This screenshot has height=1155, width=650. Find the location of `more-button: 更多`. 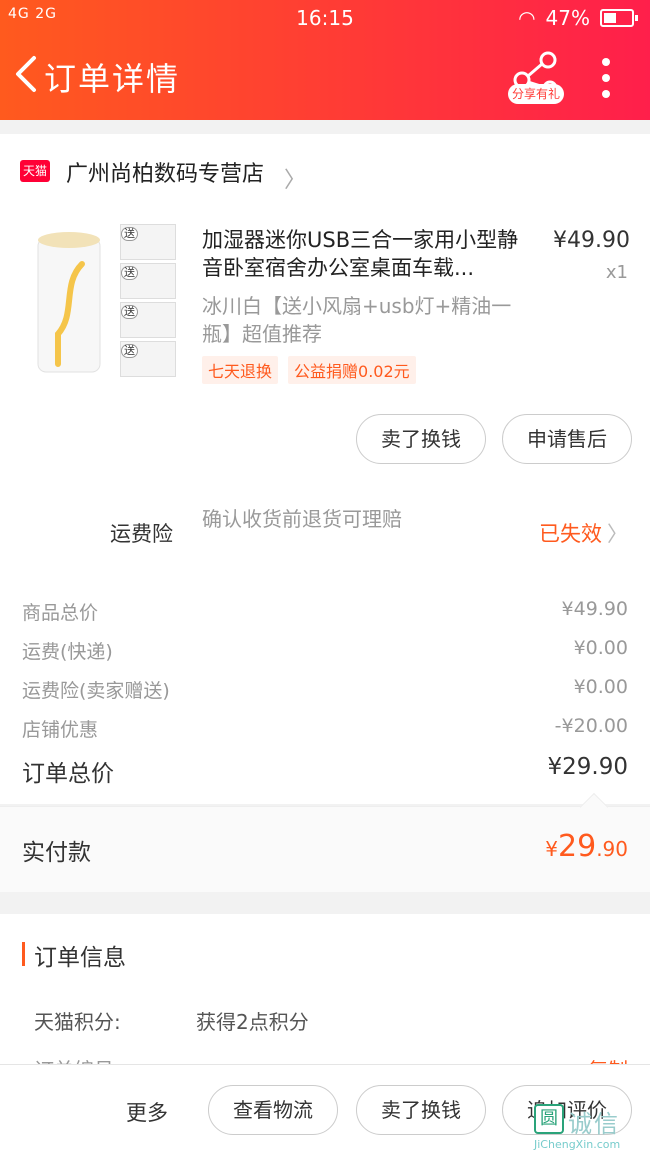

more-button: 更多 is located at coordinates (147, 1112).